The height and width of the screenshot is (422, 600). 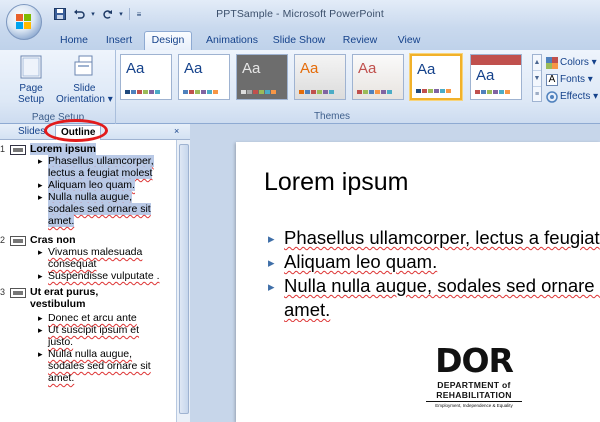 What do you see at coordinates (442, 237) in the screenshot?
I see `slide-bullet-text: Phasellus ullamcorper, lectus a feugiat` at bounding box center [442, 237].